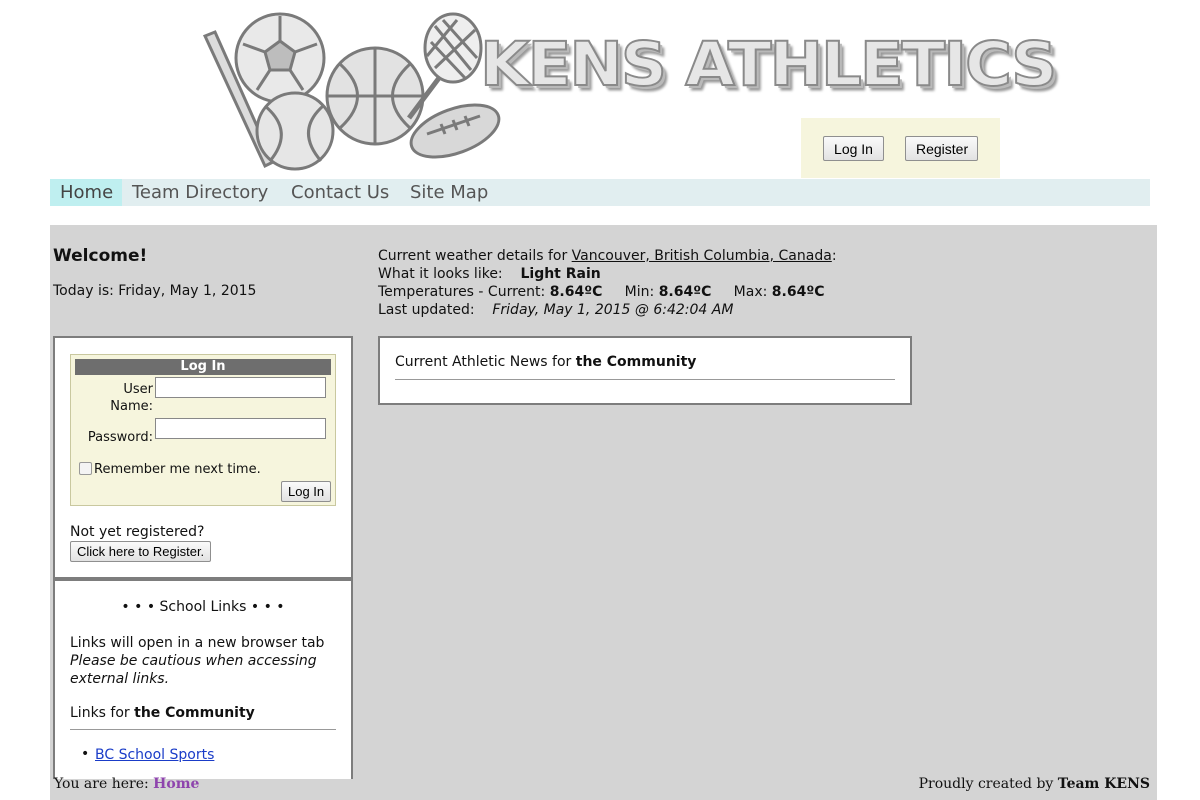  Describe the element at coordinates (449, 192) in the screenshot. I see `nav-site-map: Site Map` at that location.